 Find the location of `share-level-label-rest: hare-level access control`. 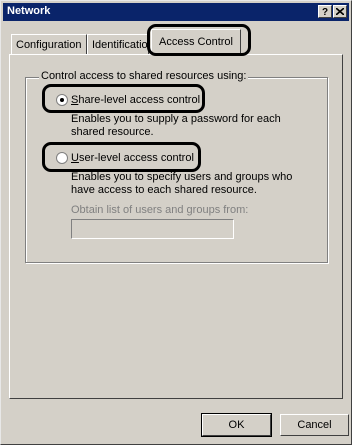

share-level-label-rest: hare-level access control is located at coordinates (139, 100).